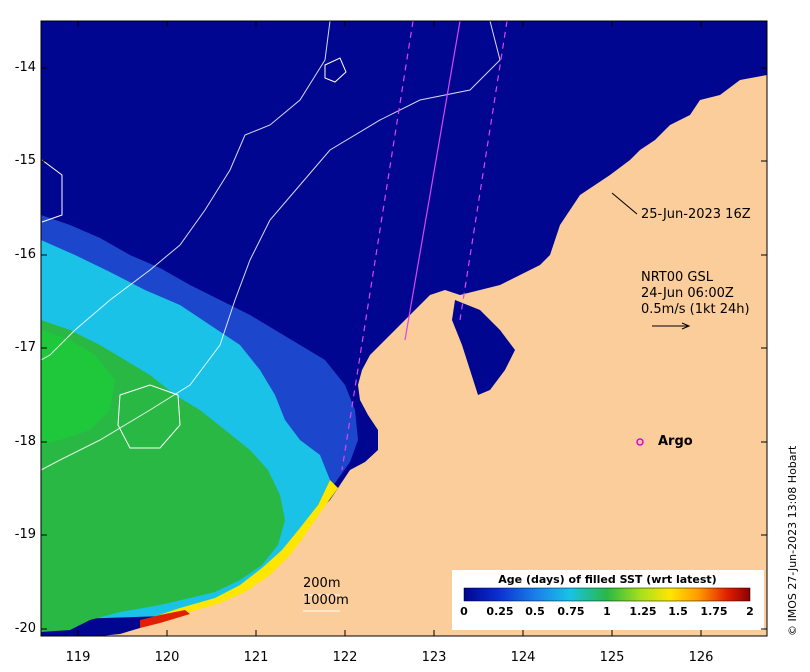 The height and width of the screenshot is (672, 810). What do you see at coordinates (25, 160) in the screenshot?
I see `lat-tick: -15` at bounding box center [25, 160].